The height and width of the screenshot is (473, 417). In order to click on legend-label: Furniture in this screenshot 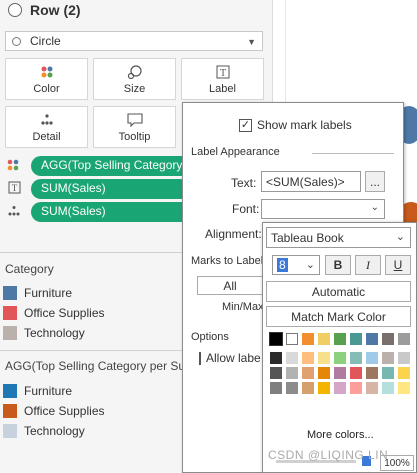, I will do `click(48, 391)`.